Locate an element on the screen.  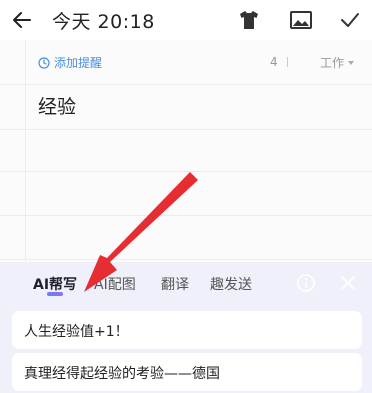
chevron-down-icon is located at coordinates (351, 62).